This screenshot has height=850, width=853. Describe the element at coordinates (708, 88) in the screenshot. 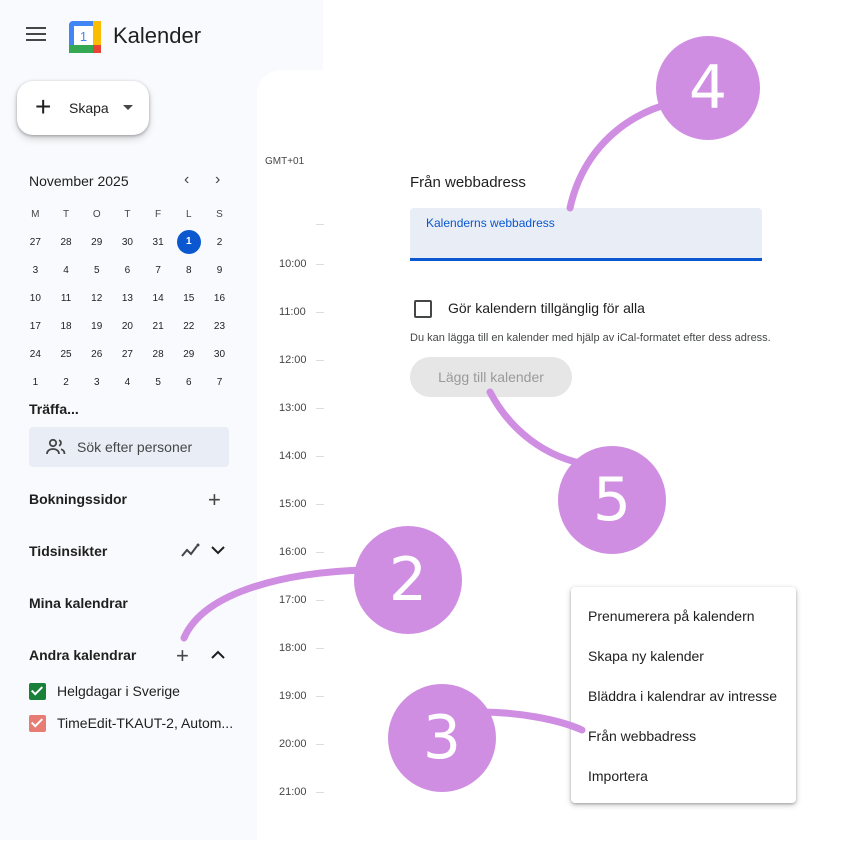

I see `step-4-badge: 4` at that location.